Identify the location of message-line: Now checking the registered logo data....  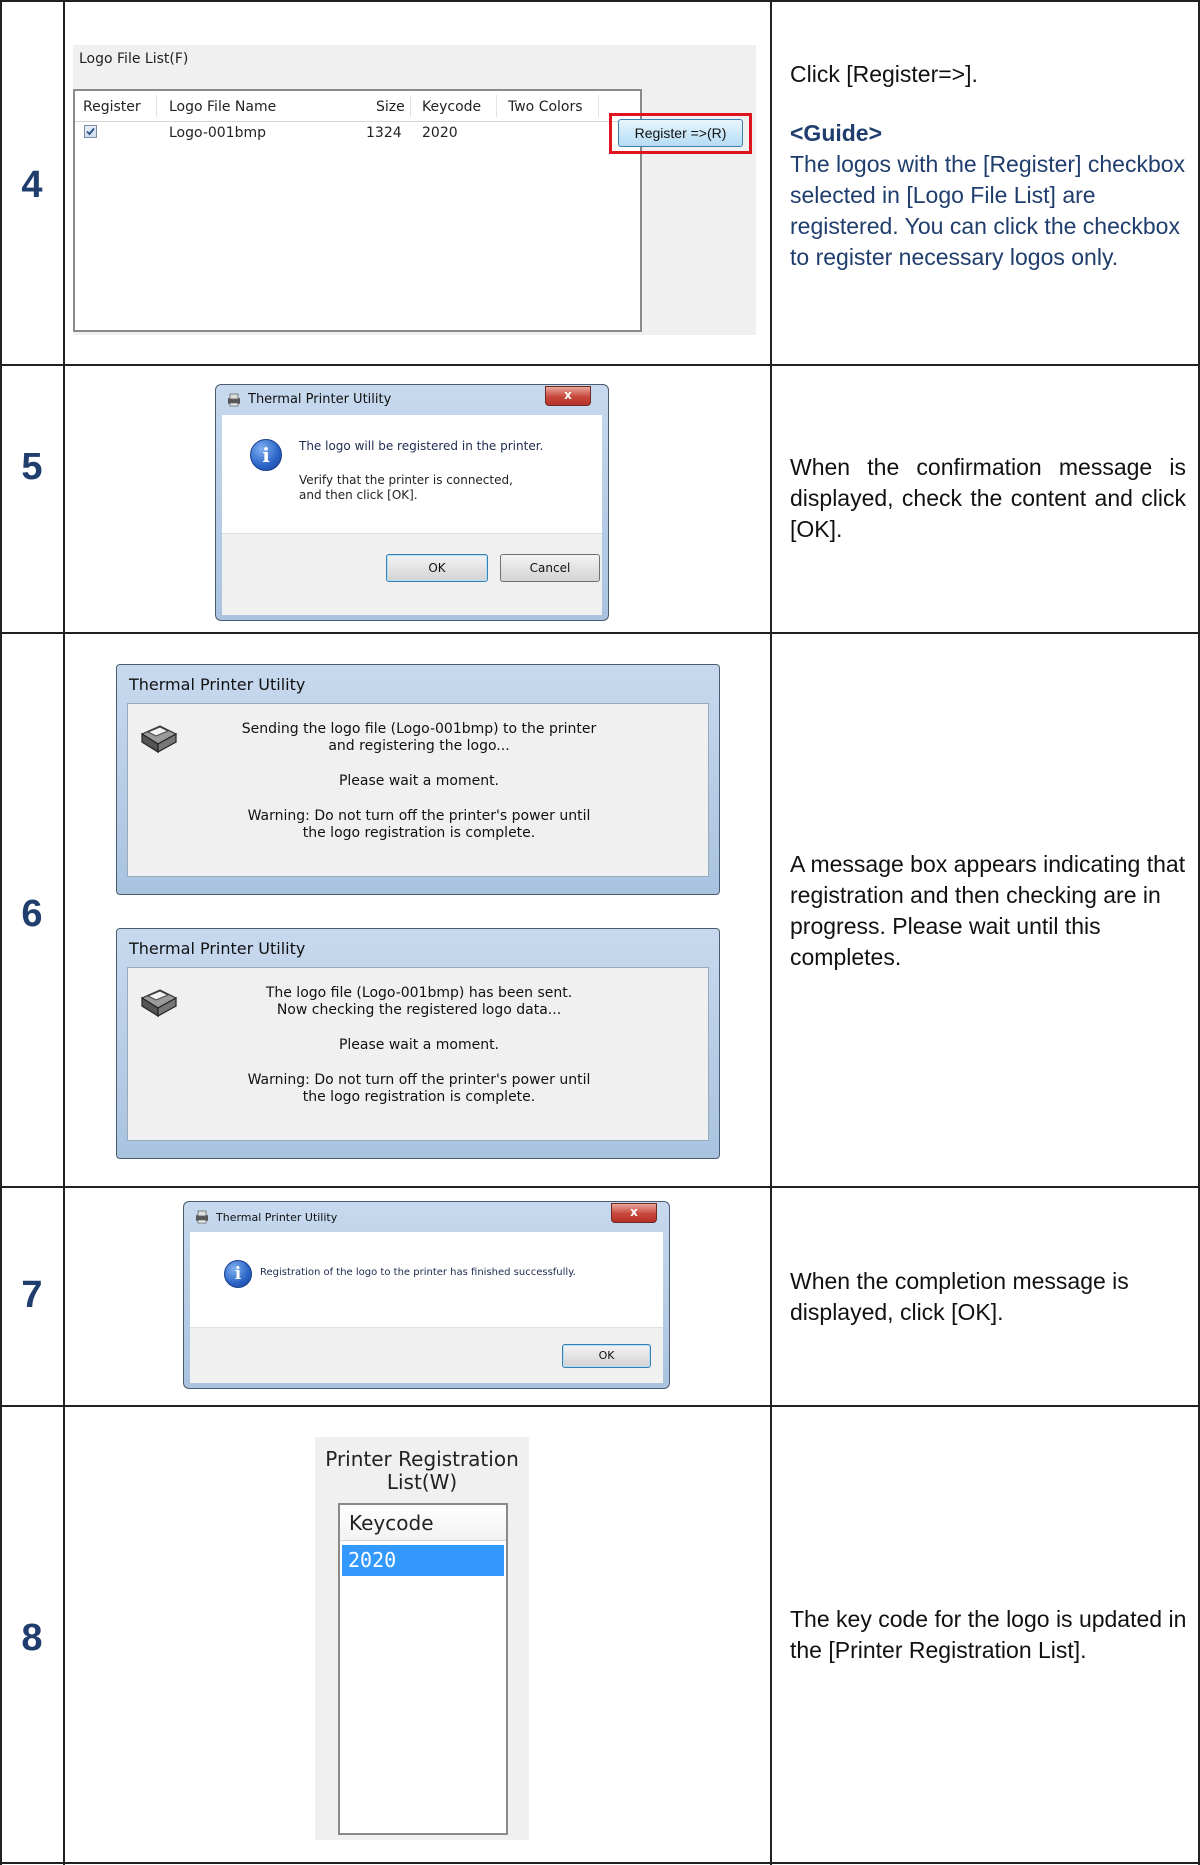
(419, 1010).